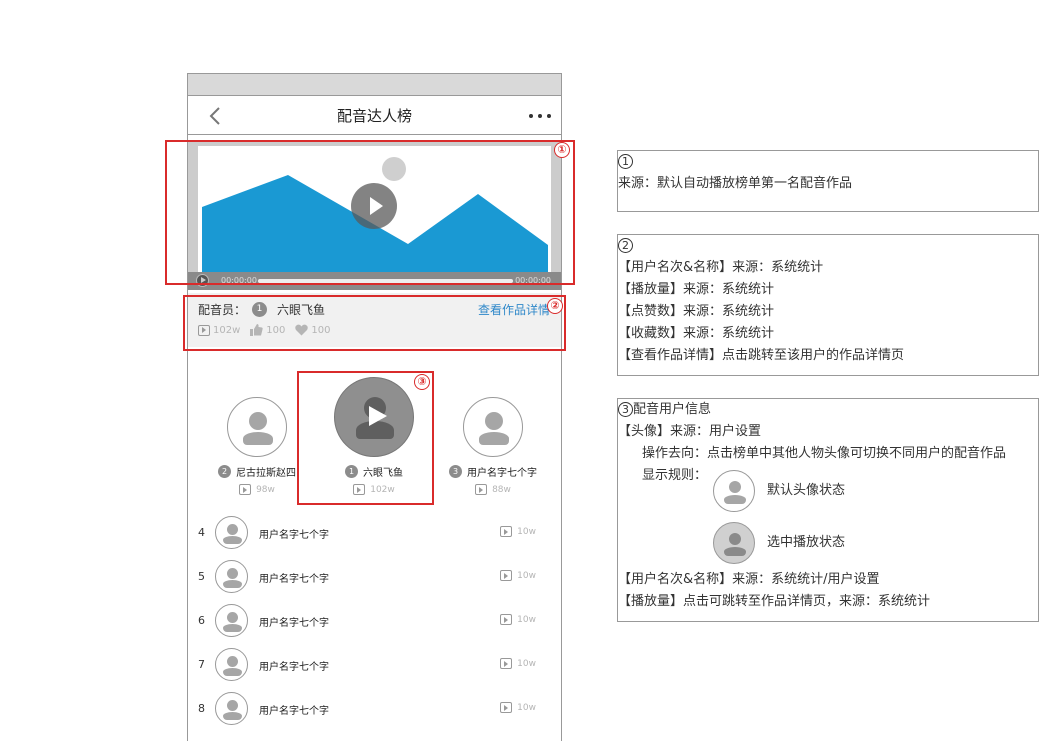  What do you see at coordinates (502, 473) in the screenshot?
I see `podium-name: 用户名字七个字` at bounding box center [502, 473].